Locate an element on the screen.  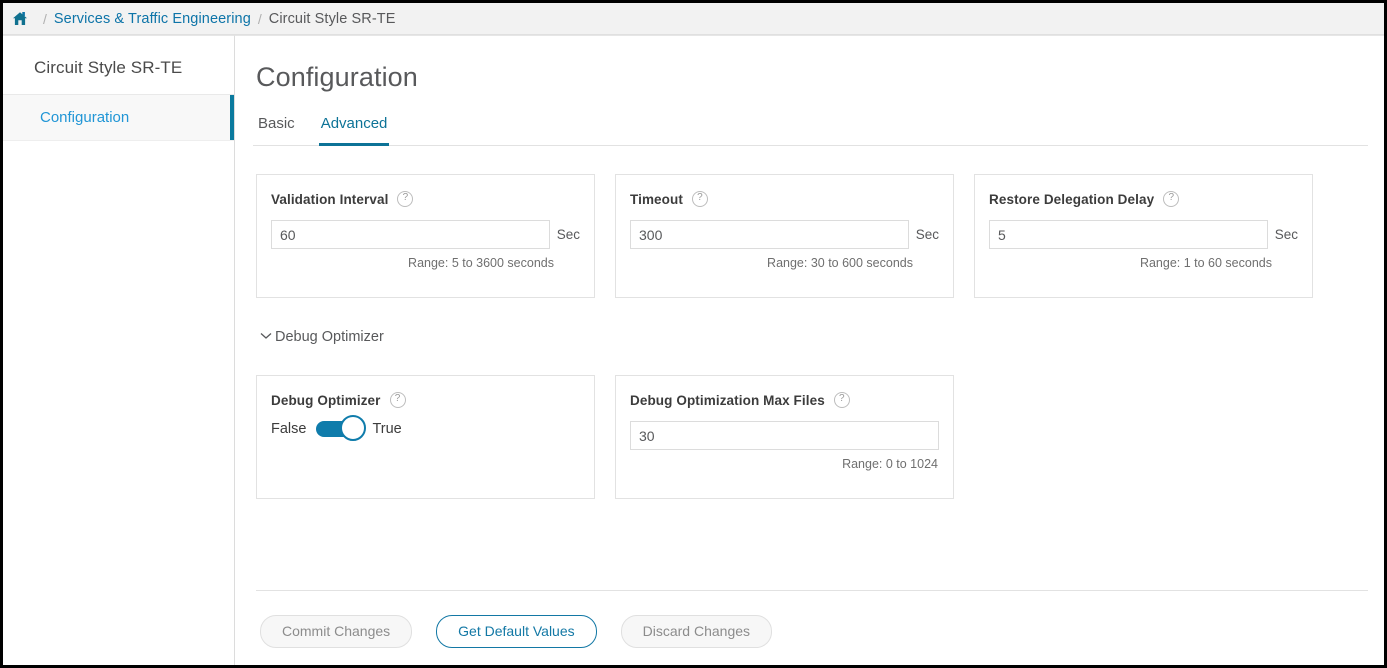
tab-basic: Basic is located at coordinates (276, 128).